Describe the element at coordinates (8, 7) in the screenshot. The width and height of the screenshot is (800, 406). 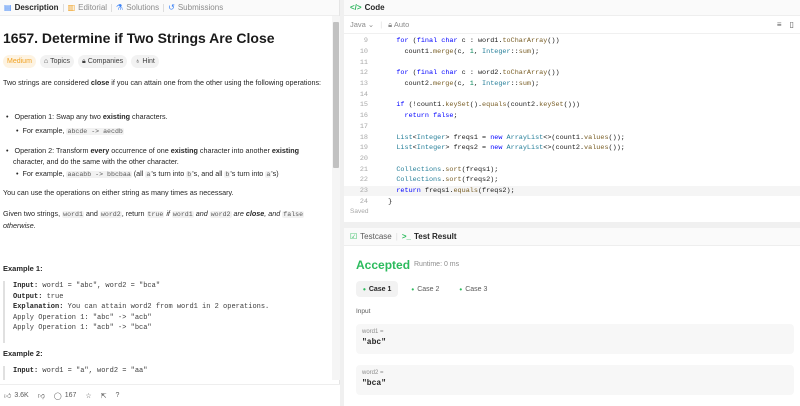
I see `document-icon: ▤` at that location.